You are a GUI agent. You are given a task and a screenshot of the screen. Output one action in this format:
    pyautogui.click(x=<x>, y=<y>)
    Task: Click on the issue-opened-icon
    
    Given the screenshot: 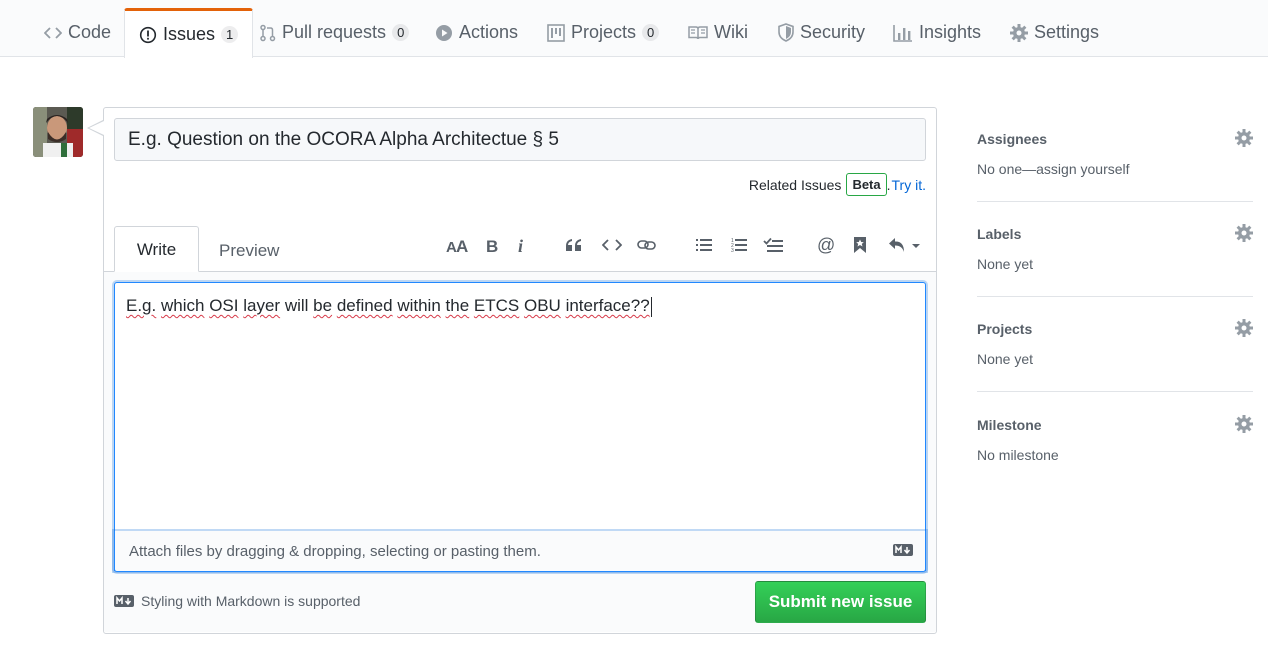 What is the action you would take?
    pyautogui.click(x=148, y=34)
    